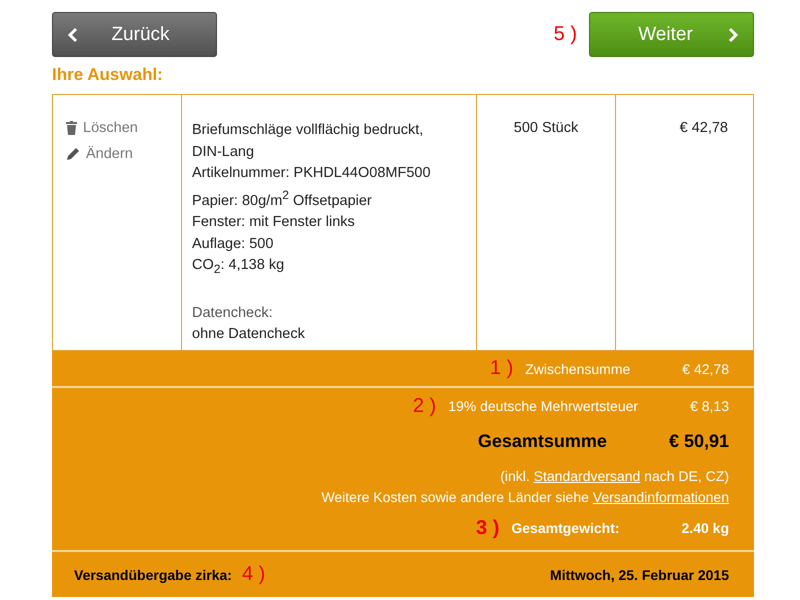  Describe the element at coordinates (565, 34) in the screenshot. I see `annotation-number: 5 )` at that location.